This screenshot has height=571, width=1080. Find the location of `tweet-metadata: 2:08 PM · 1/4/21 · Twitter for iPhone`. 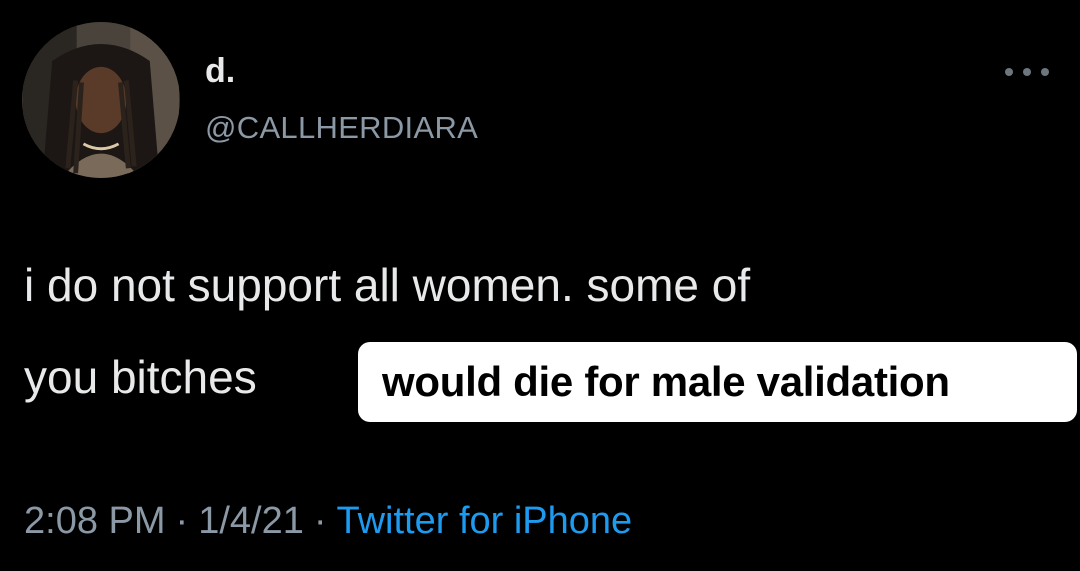

tweet-metadata: 2:08 PM · 1/4/21 · Twitter for iPhone is located at coordinates (328, 521).